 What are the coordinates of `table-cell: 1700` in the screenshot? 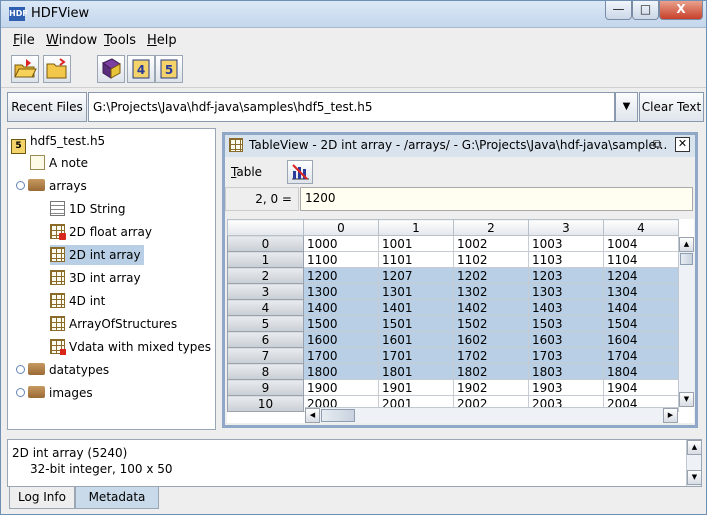 It's located at (341, 355).